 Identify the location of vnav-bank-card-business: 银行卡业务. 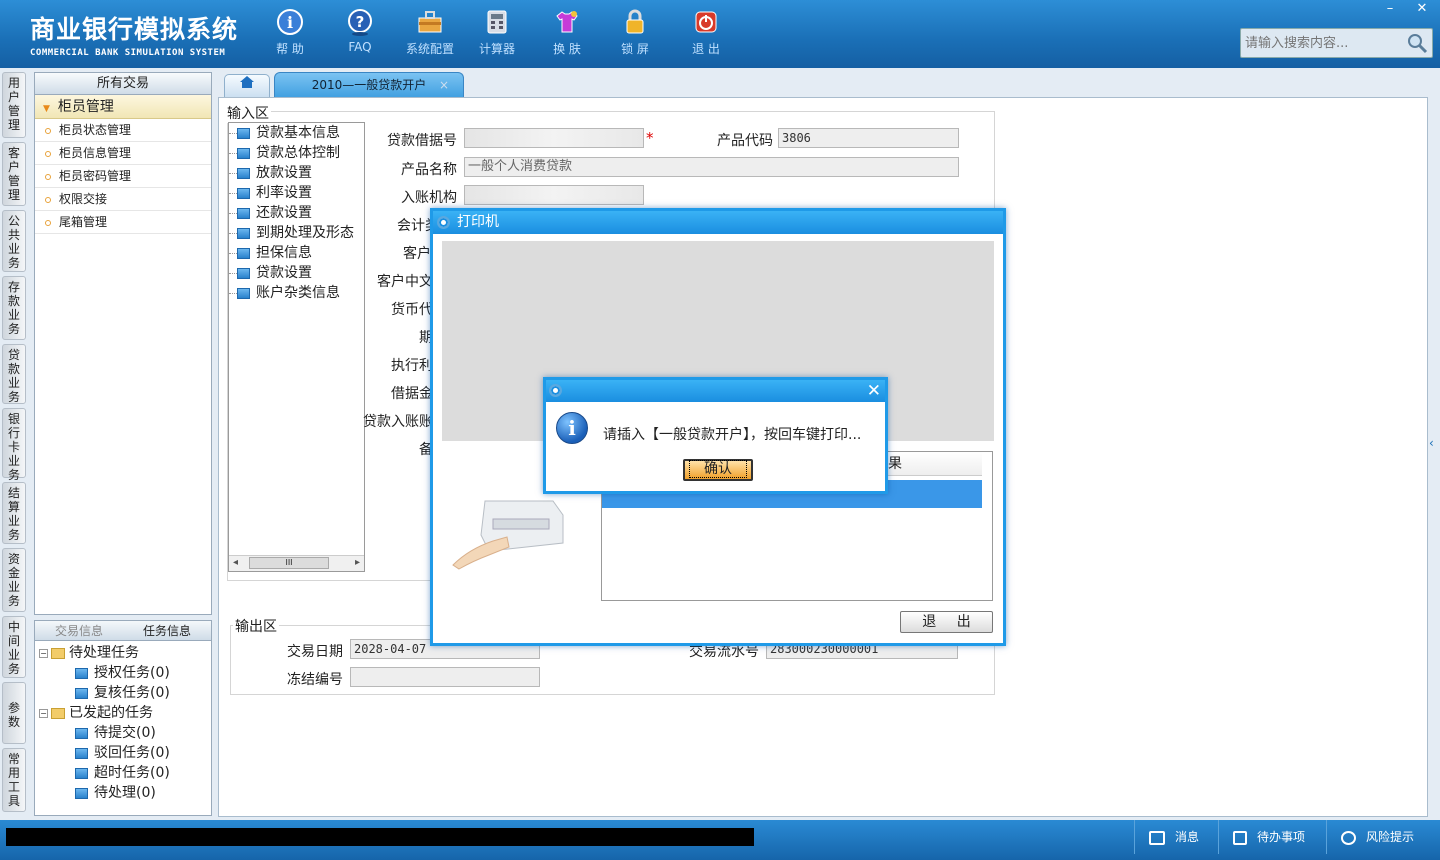
(14, 445).